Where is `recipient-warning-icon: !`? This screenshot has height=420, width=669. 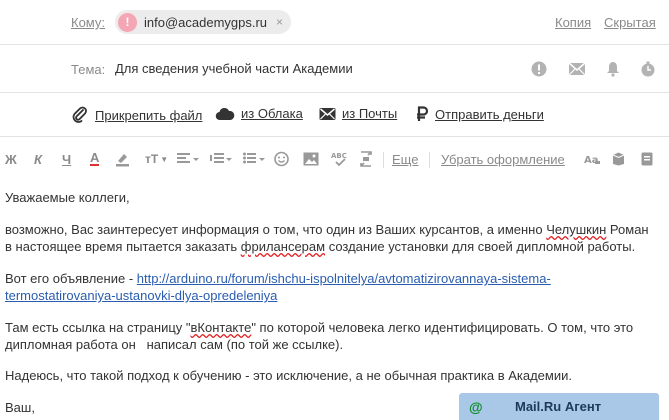 recipient-warning-icon: ! is located at coordinates (127, 22).